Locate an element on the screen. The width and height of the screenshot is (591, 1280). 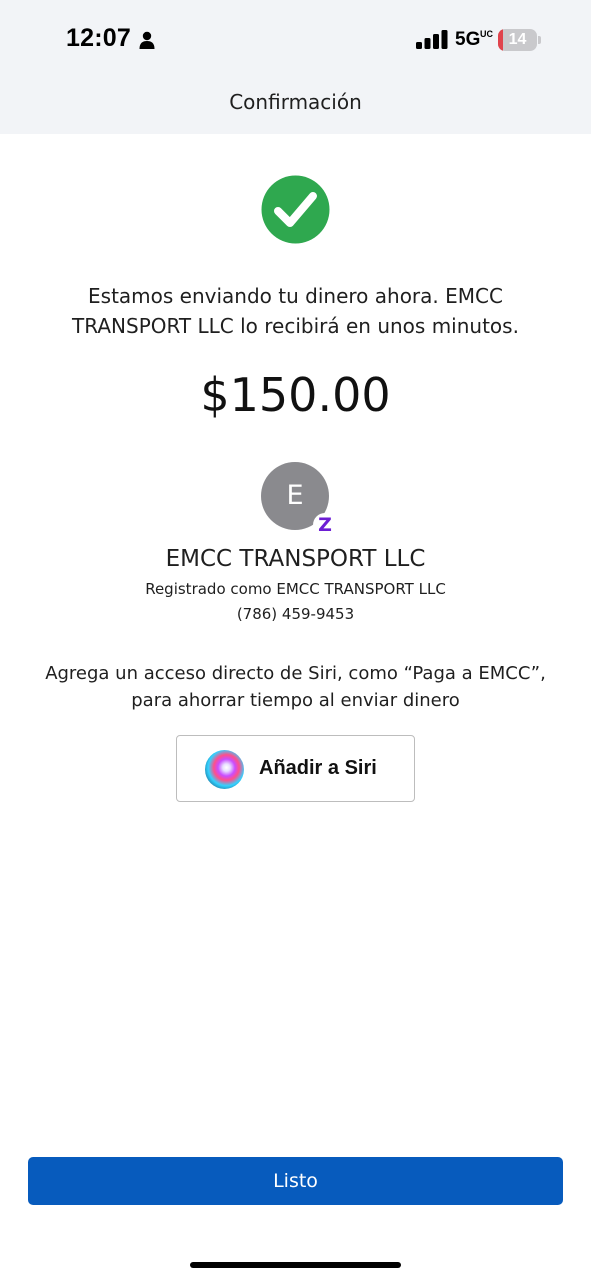
zelle-badge-letter: Z is located at coordinates (325, 525).